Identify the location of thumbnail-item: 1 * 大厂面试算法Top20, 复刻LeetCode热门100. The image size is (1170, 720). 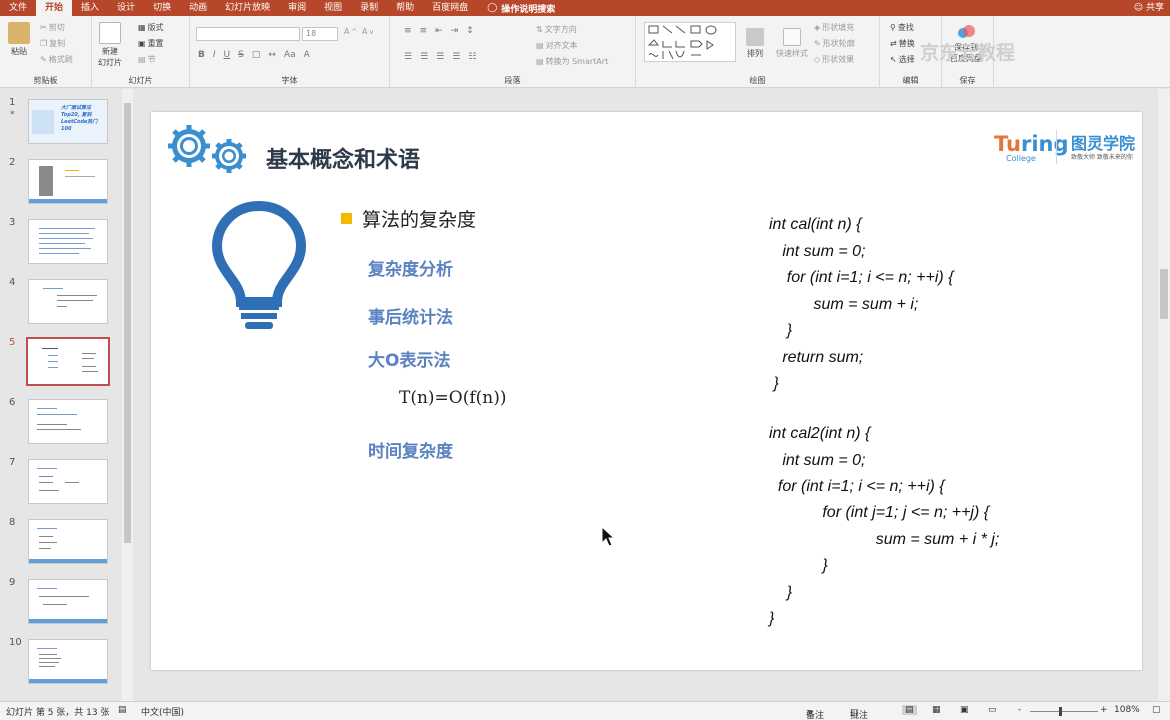
(60, 122).